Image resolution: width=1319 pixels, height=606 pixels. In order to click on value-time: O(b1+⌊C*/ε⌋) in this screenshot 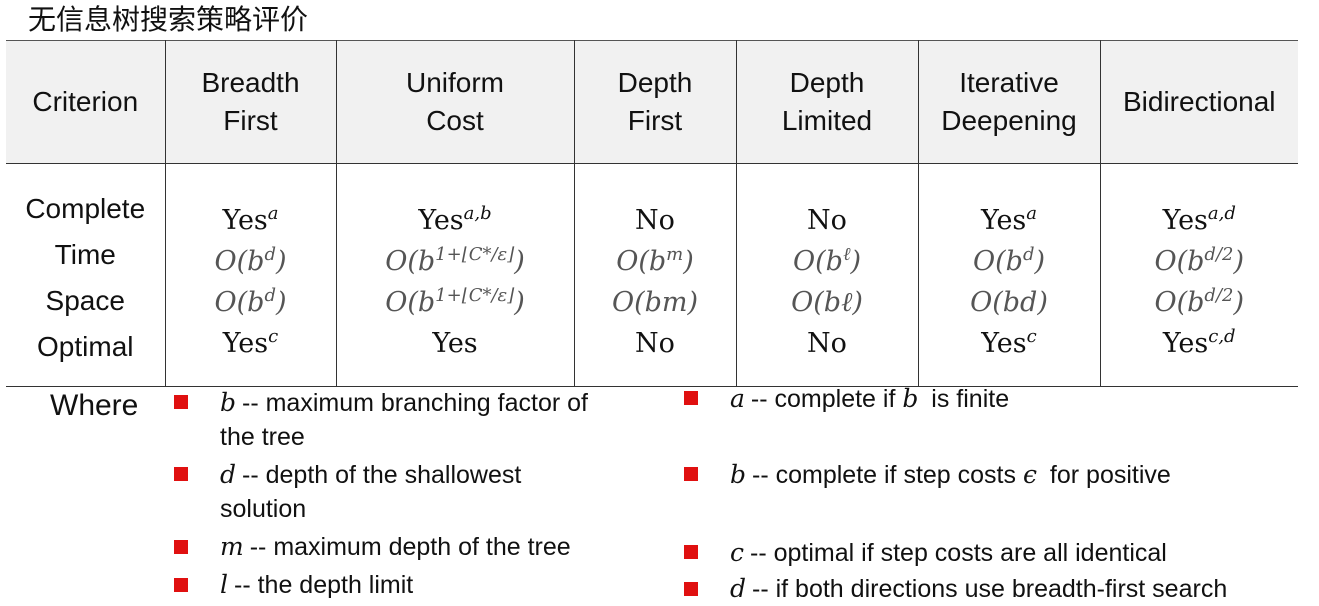, I will do `click(455, 261)`.